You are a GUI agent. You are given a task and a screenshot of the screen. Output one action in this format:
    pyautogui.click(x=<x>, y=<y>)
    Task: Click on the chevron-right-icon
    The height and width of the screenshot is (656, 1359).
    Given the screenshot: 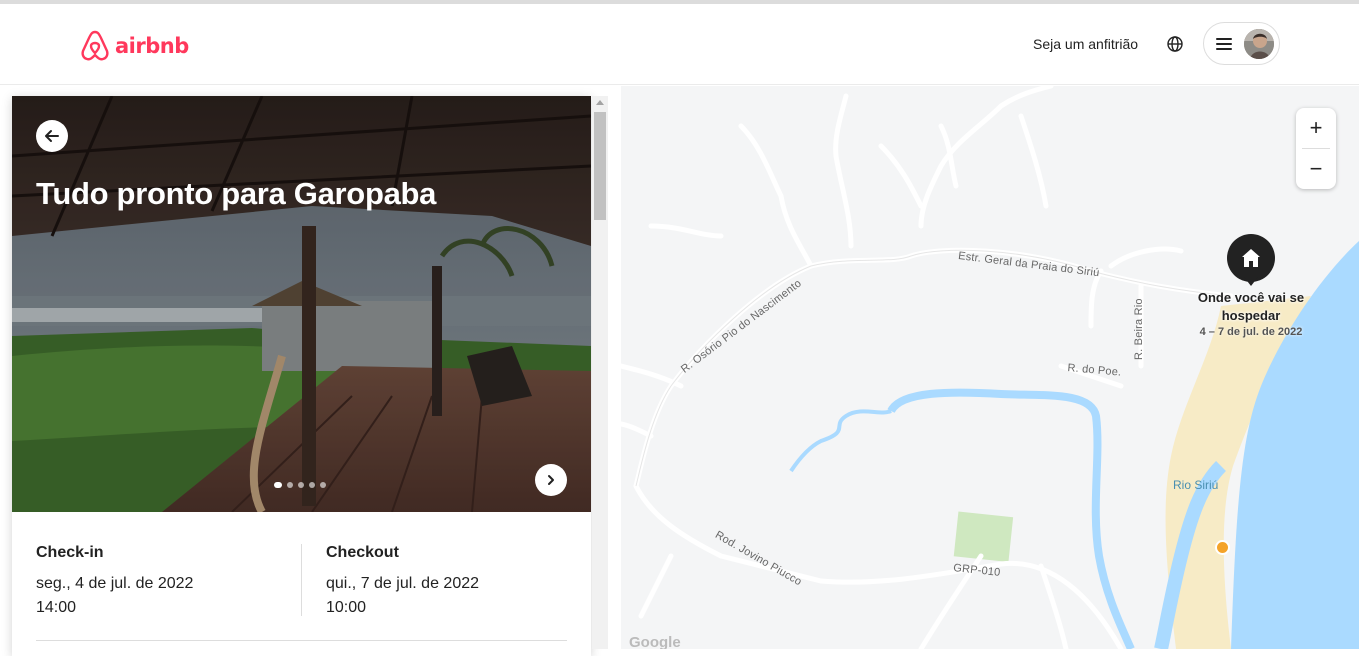 What is the action you would take?
    pyautogui.click(x=551, y=480)
    